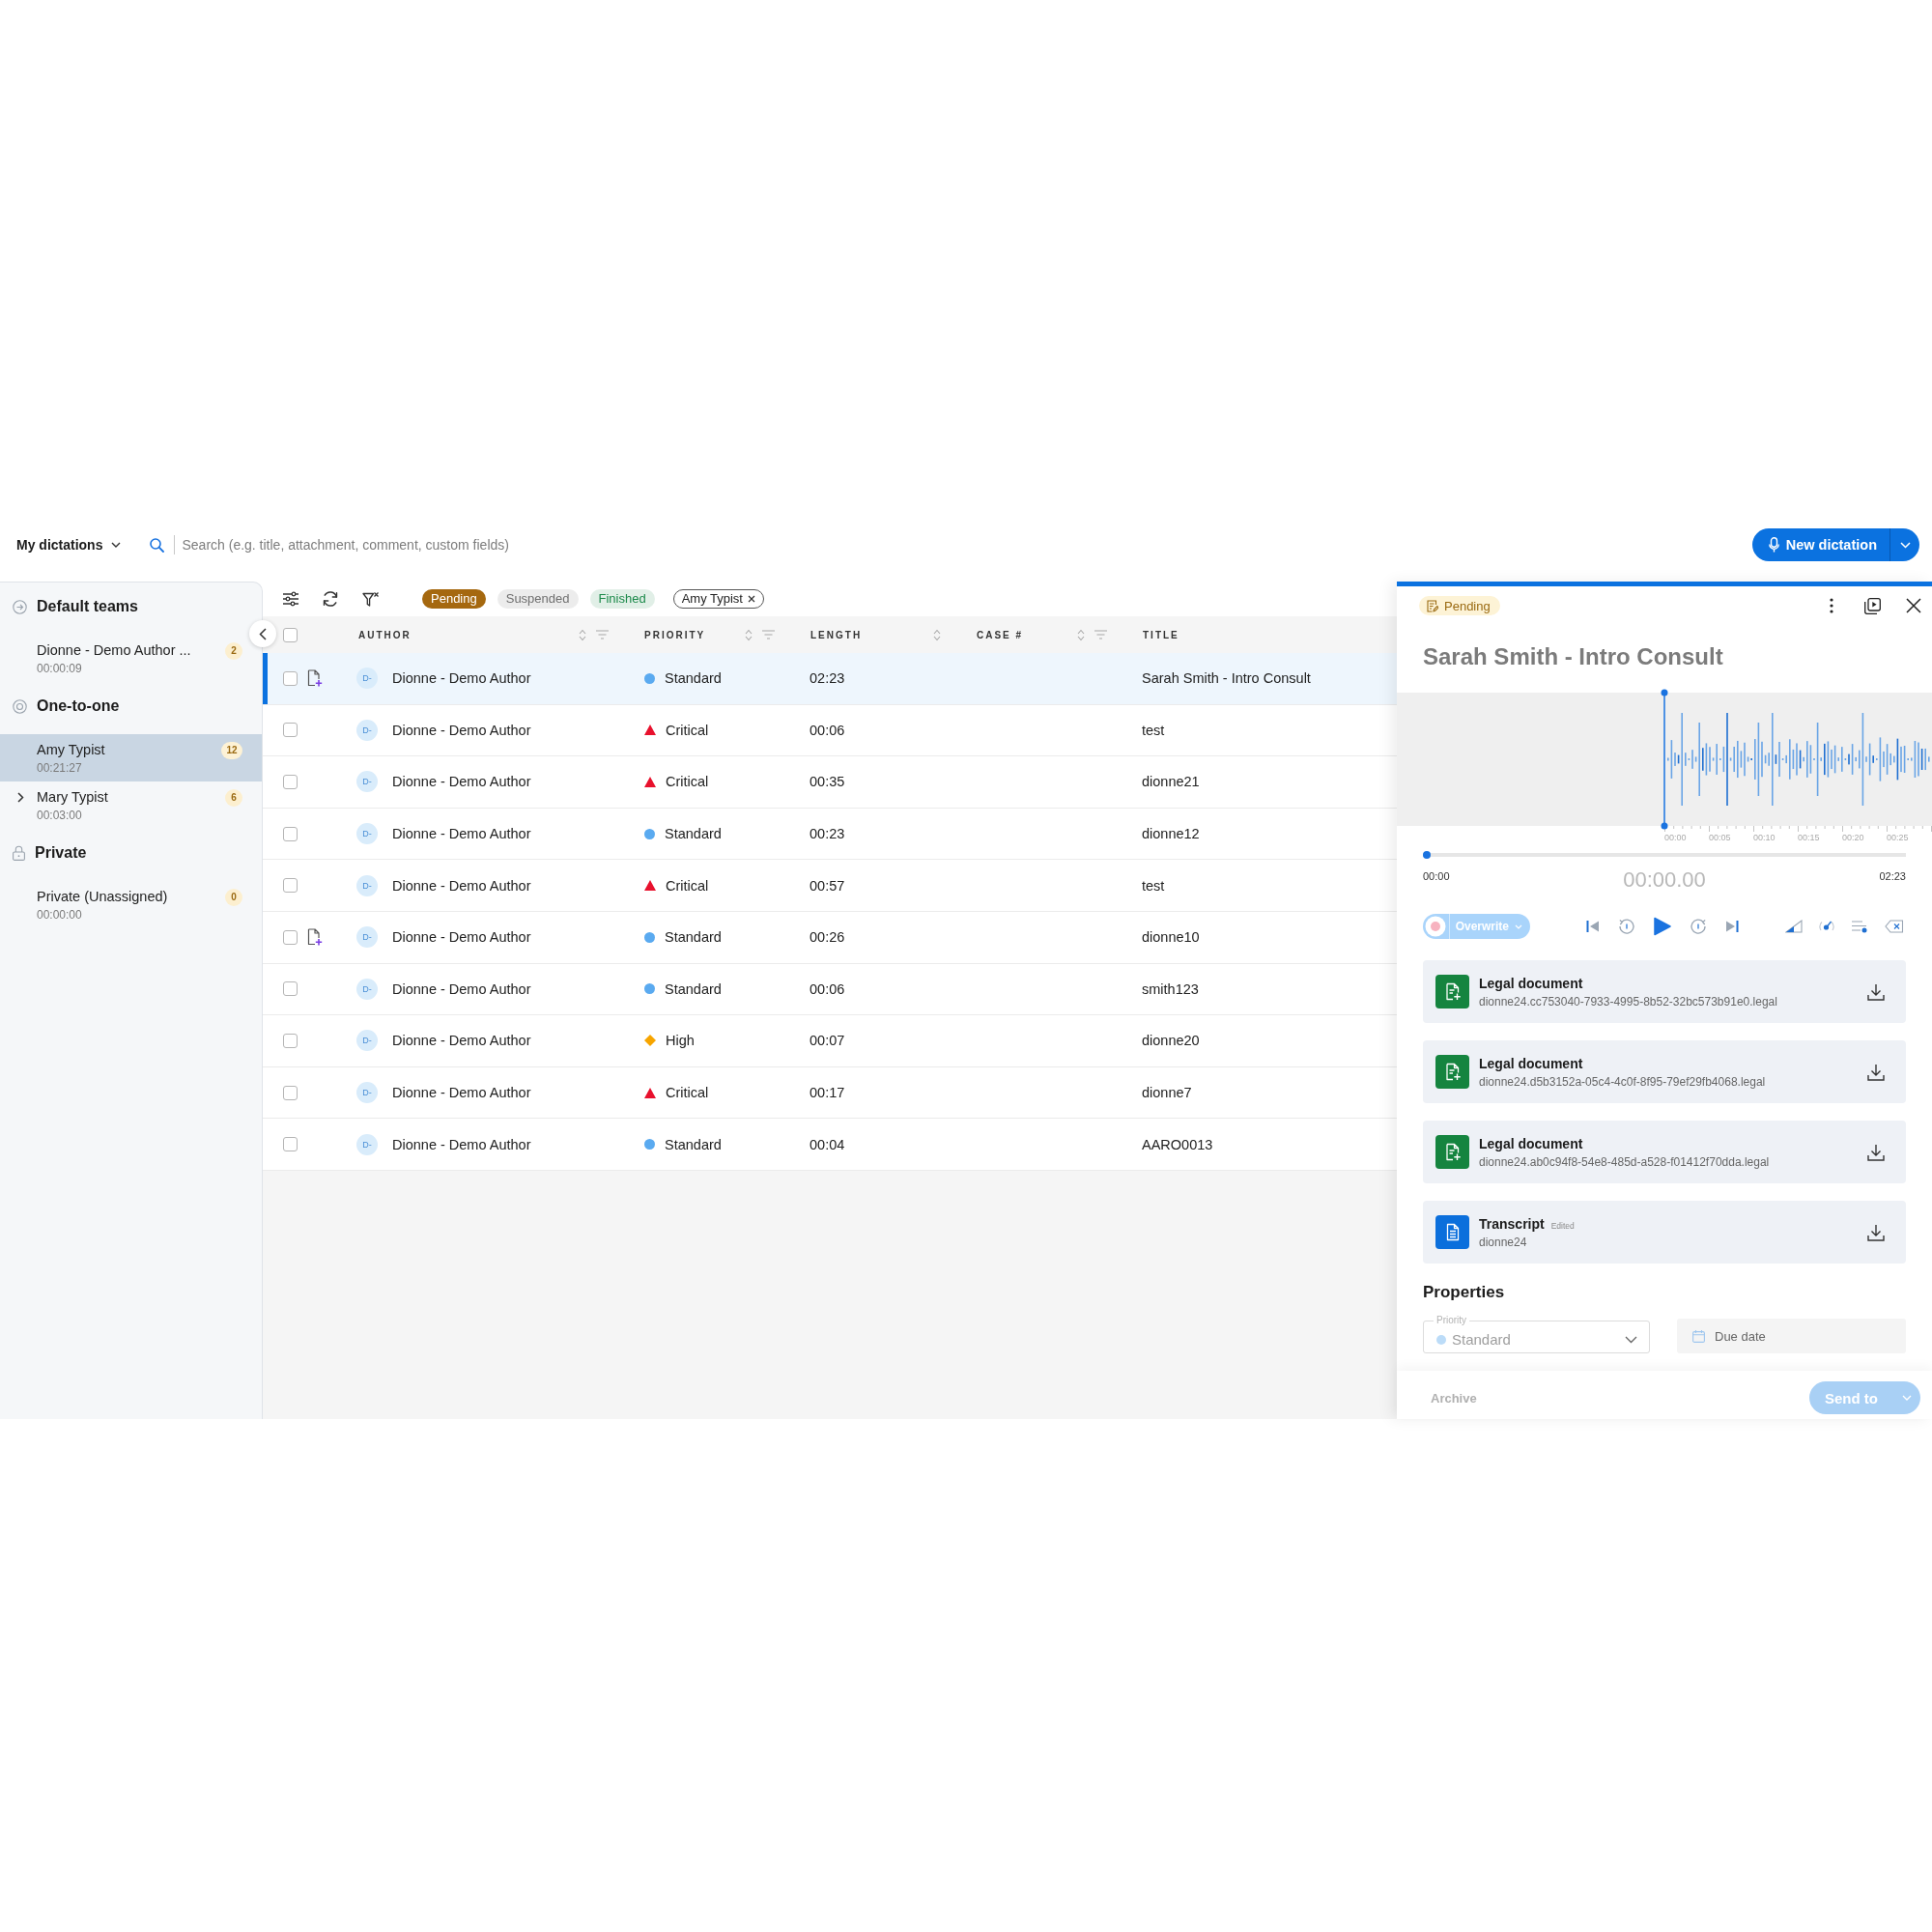 The width and height of the screenshot is (1932, 1932). Describe the element at coordinates (830, 834) in the screenshot. I see `table-row: D- Dionne - Demo Author Standard 00:23 dionne12` at that location.